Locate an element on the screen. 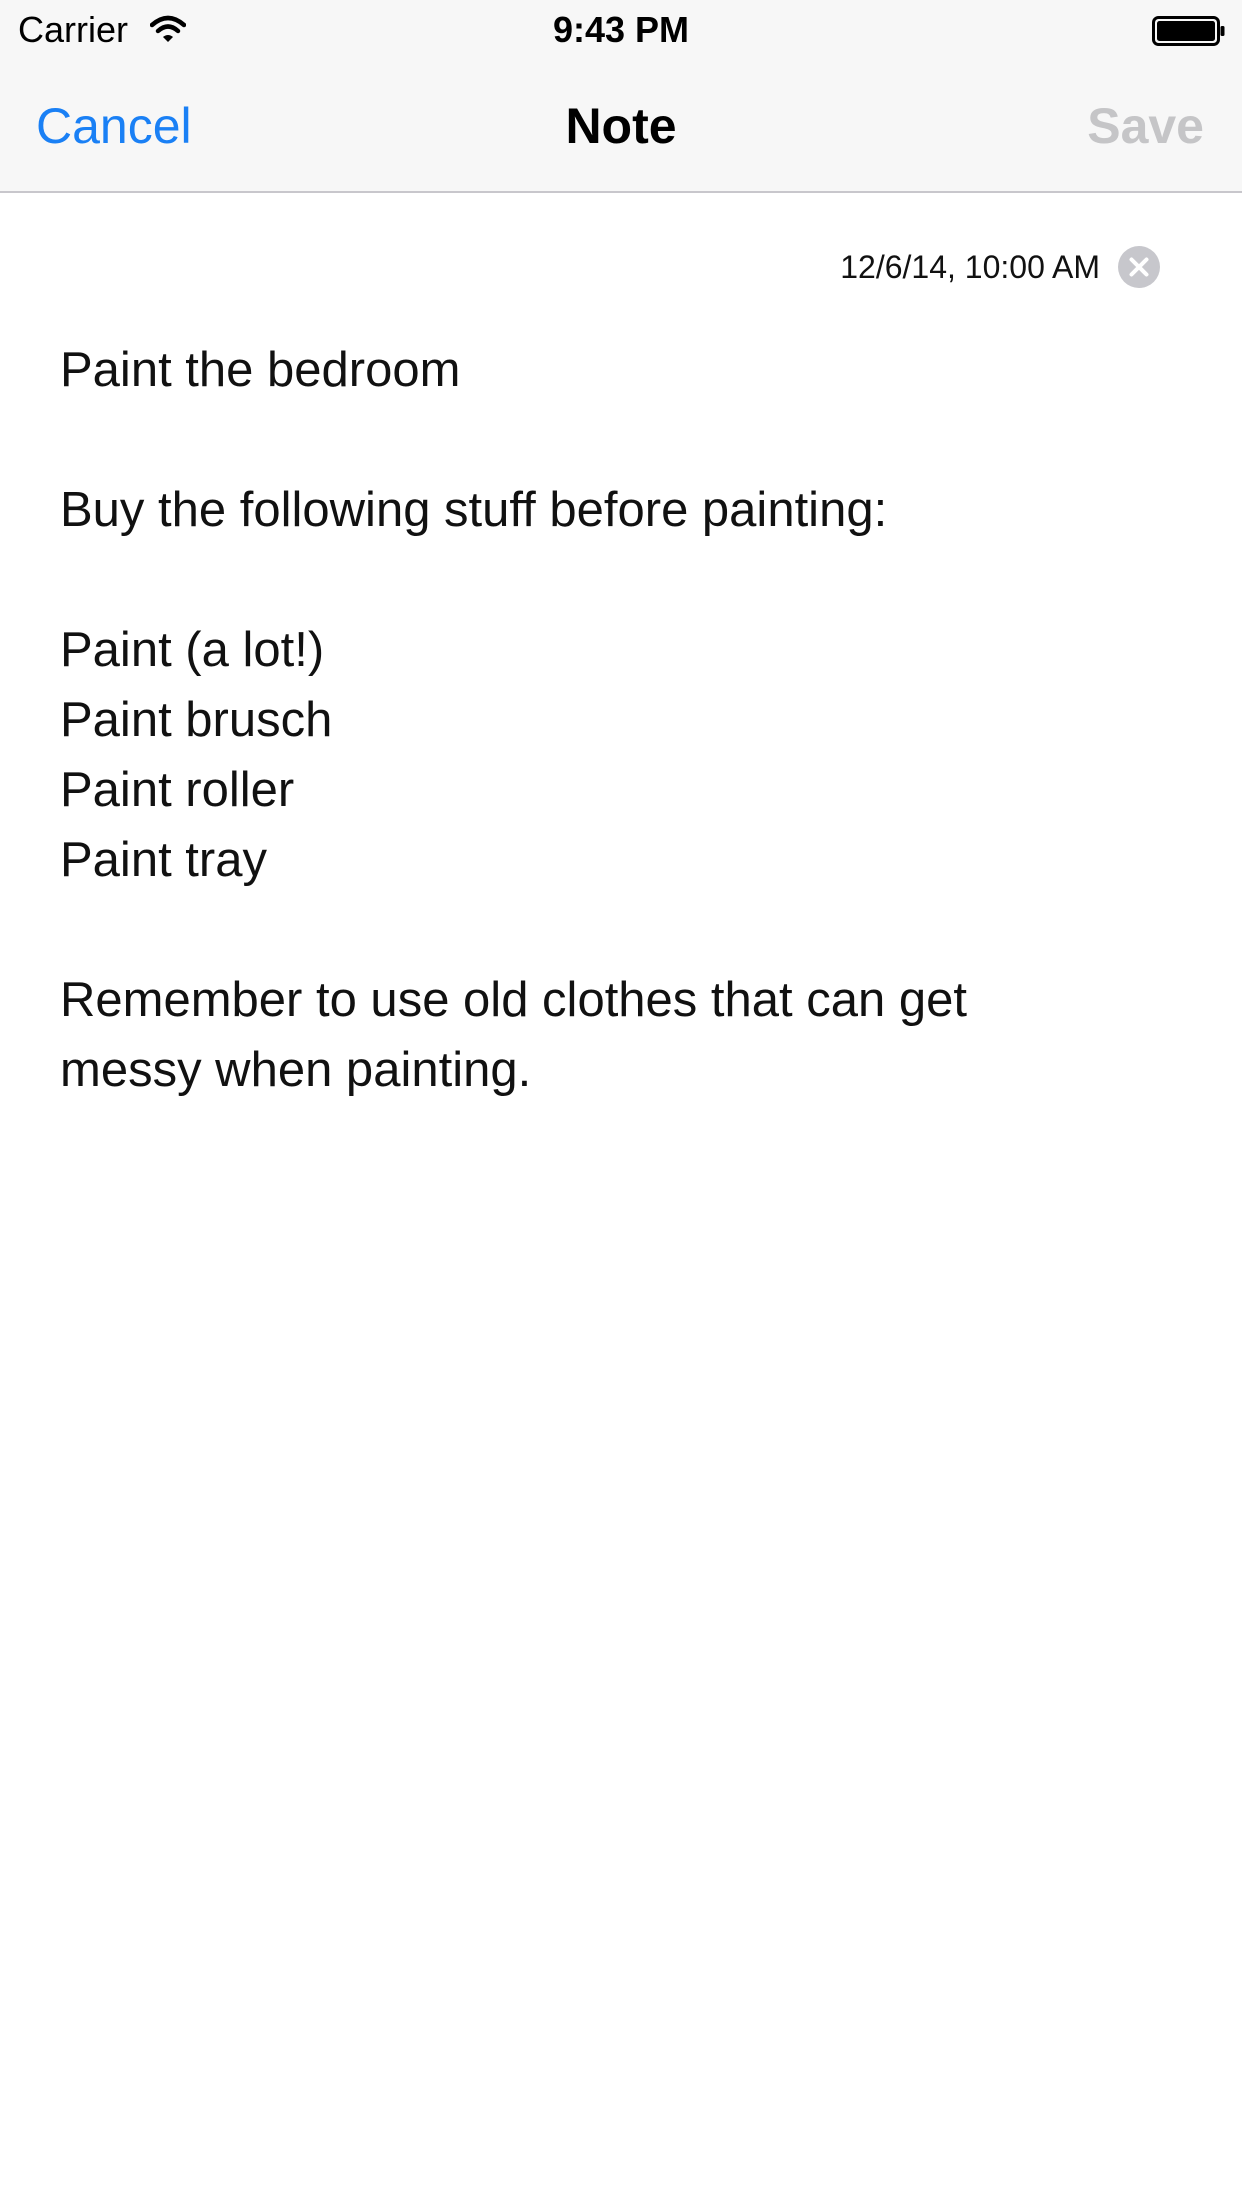 The width and height of the screenshot is (1242, 2208). note-line: Remember to use old clothes that can get is located at coordinates (514, 1000).